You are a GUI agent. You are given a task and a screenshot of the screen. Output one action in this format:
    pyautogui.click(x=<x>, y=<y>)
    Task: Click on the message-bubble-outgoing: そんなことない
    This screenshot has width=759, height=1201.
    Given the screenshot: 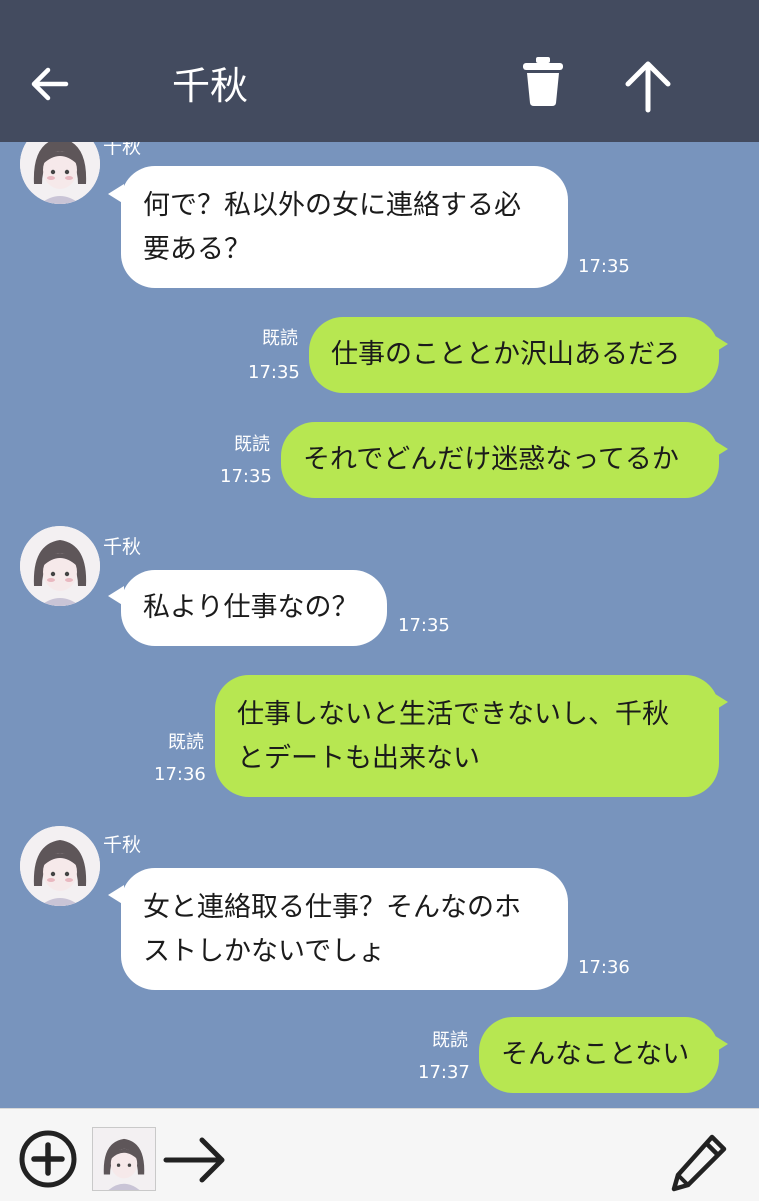 What is the action you would take?
    pyautogui.click(x=599, y=1055)
    